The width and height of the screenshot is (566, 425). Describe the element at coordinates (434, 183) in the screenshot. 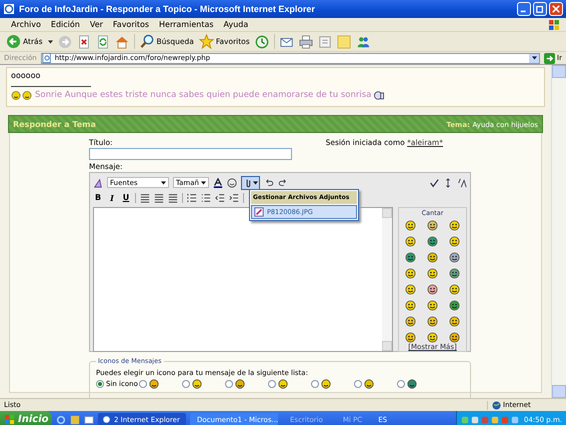

I see `spellcheck-icon` at that location.